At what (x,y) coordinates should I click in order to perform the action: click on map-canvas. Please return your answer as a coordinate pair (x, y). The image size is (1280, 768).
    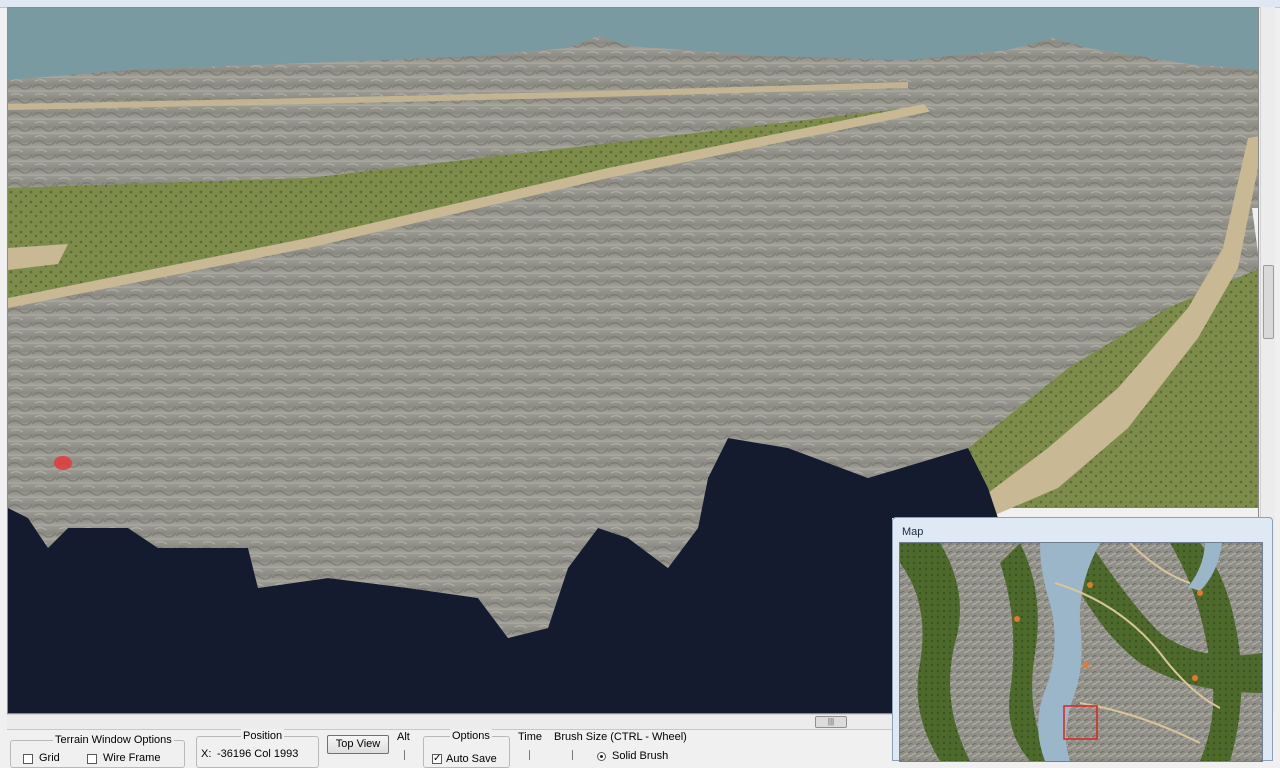
    Looking at the image, I should click on (1081, 652).